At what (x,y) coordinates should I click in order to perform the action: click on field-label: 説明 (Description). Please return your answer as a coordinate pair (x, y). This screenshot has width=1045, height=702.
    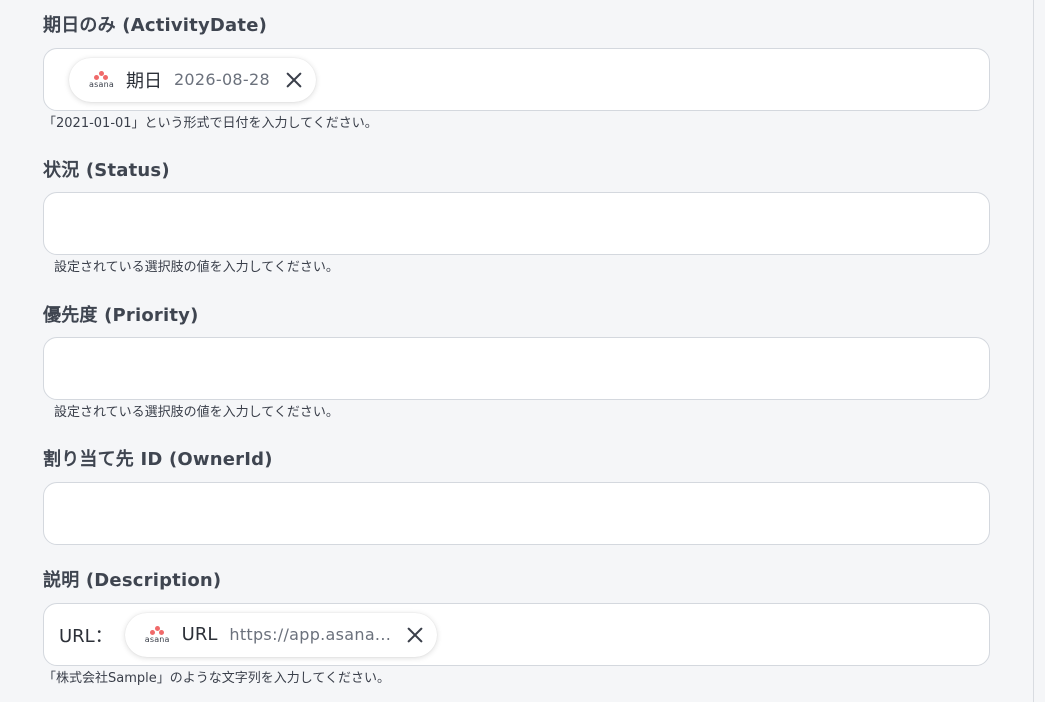
    Looking at the image, I should click on (132, 580).